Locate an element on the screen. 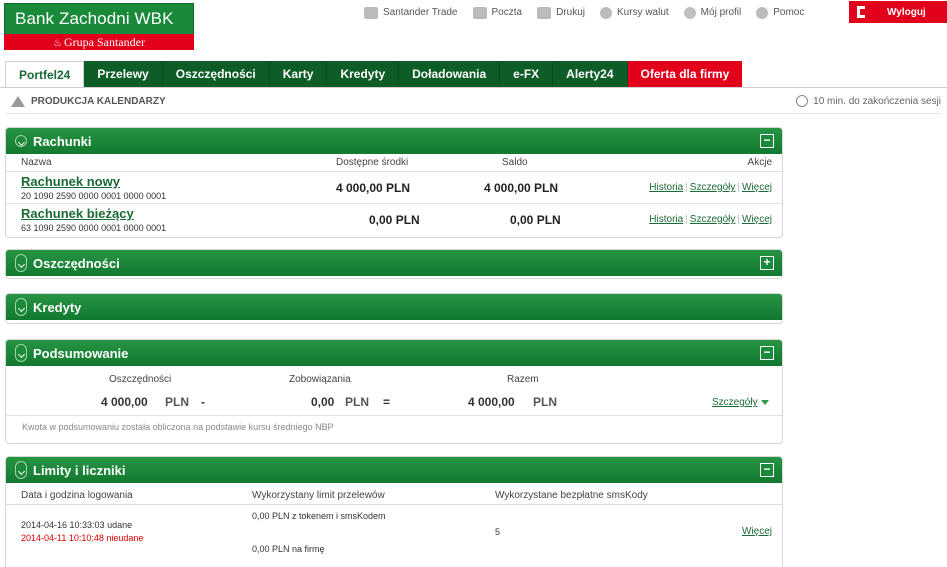 The height and width of the screenshot is (567, 947). account-balance: 4 000,00 PLN is located at coordinates (521, 188).